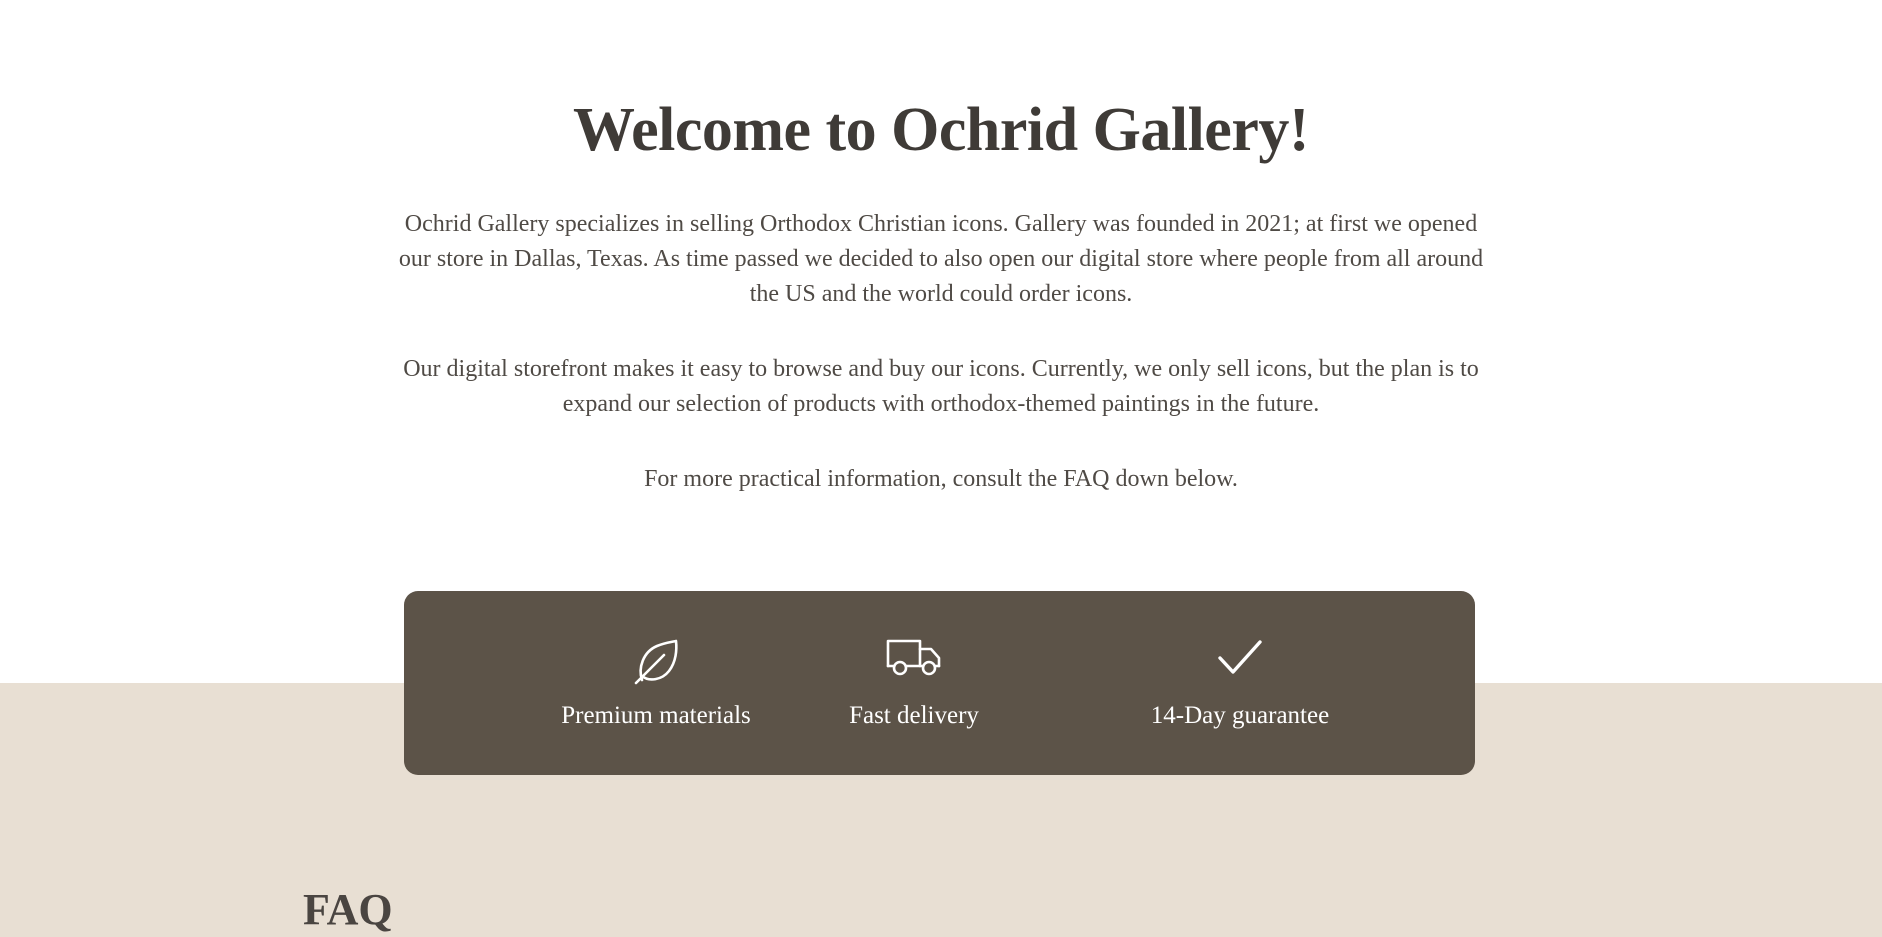 This screenshot has width=1882, height=937. Describe the element at coordinates (656, 715) in the screenshot. I see `feature-label: Premium materials` at that location.